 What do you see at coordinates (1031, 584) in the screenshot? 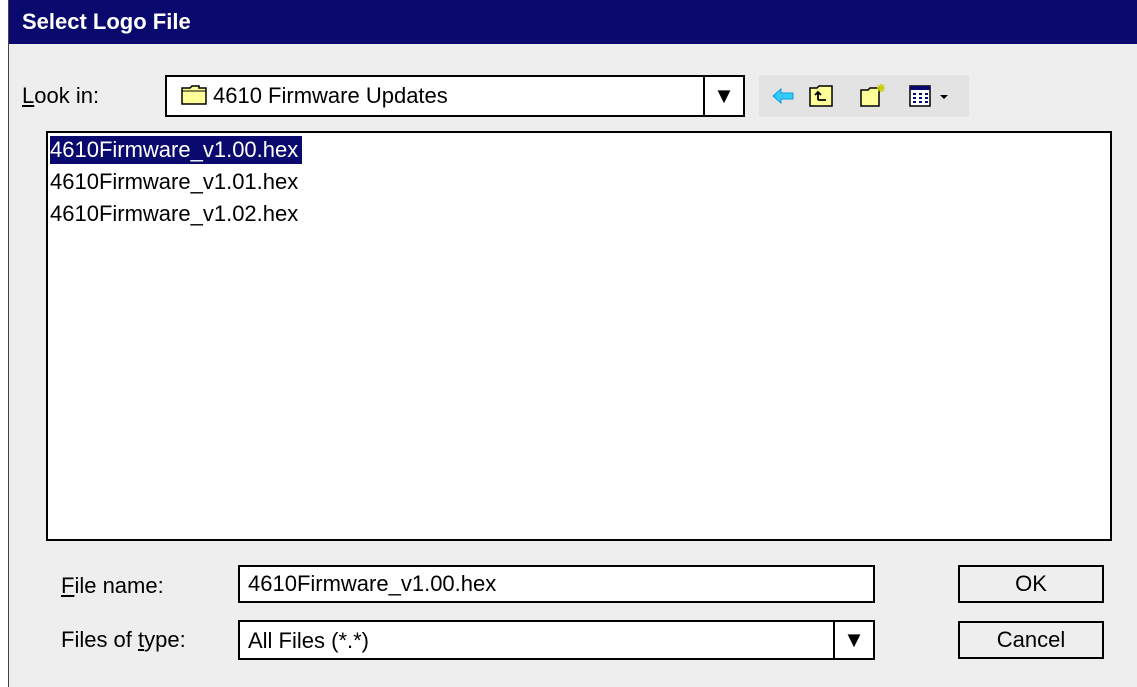
I see `ok-button: OK` at bounding box center [1031, 584].